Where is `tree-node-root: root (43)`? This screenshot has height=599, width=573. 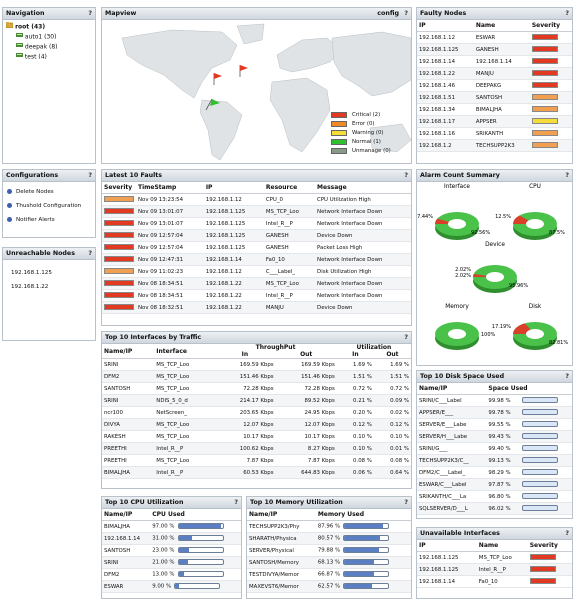 tree-node-root: root (43) is located at coordinates (48, 27).